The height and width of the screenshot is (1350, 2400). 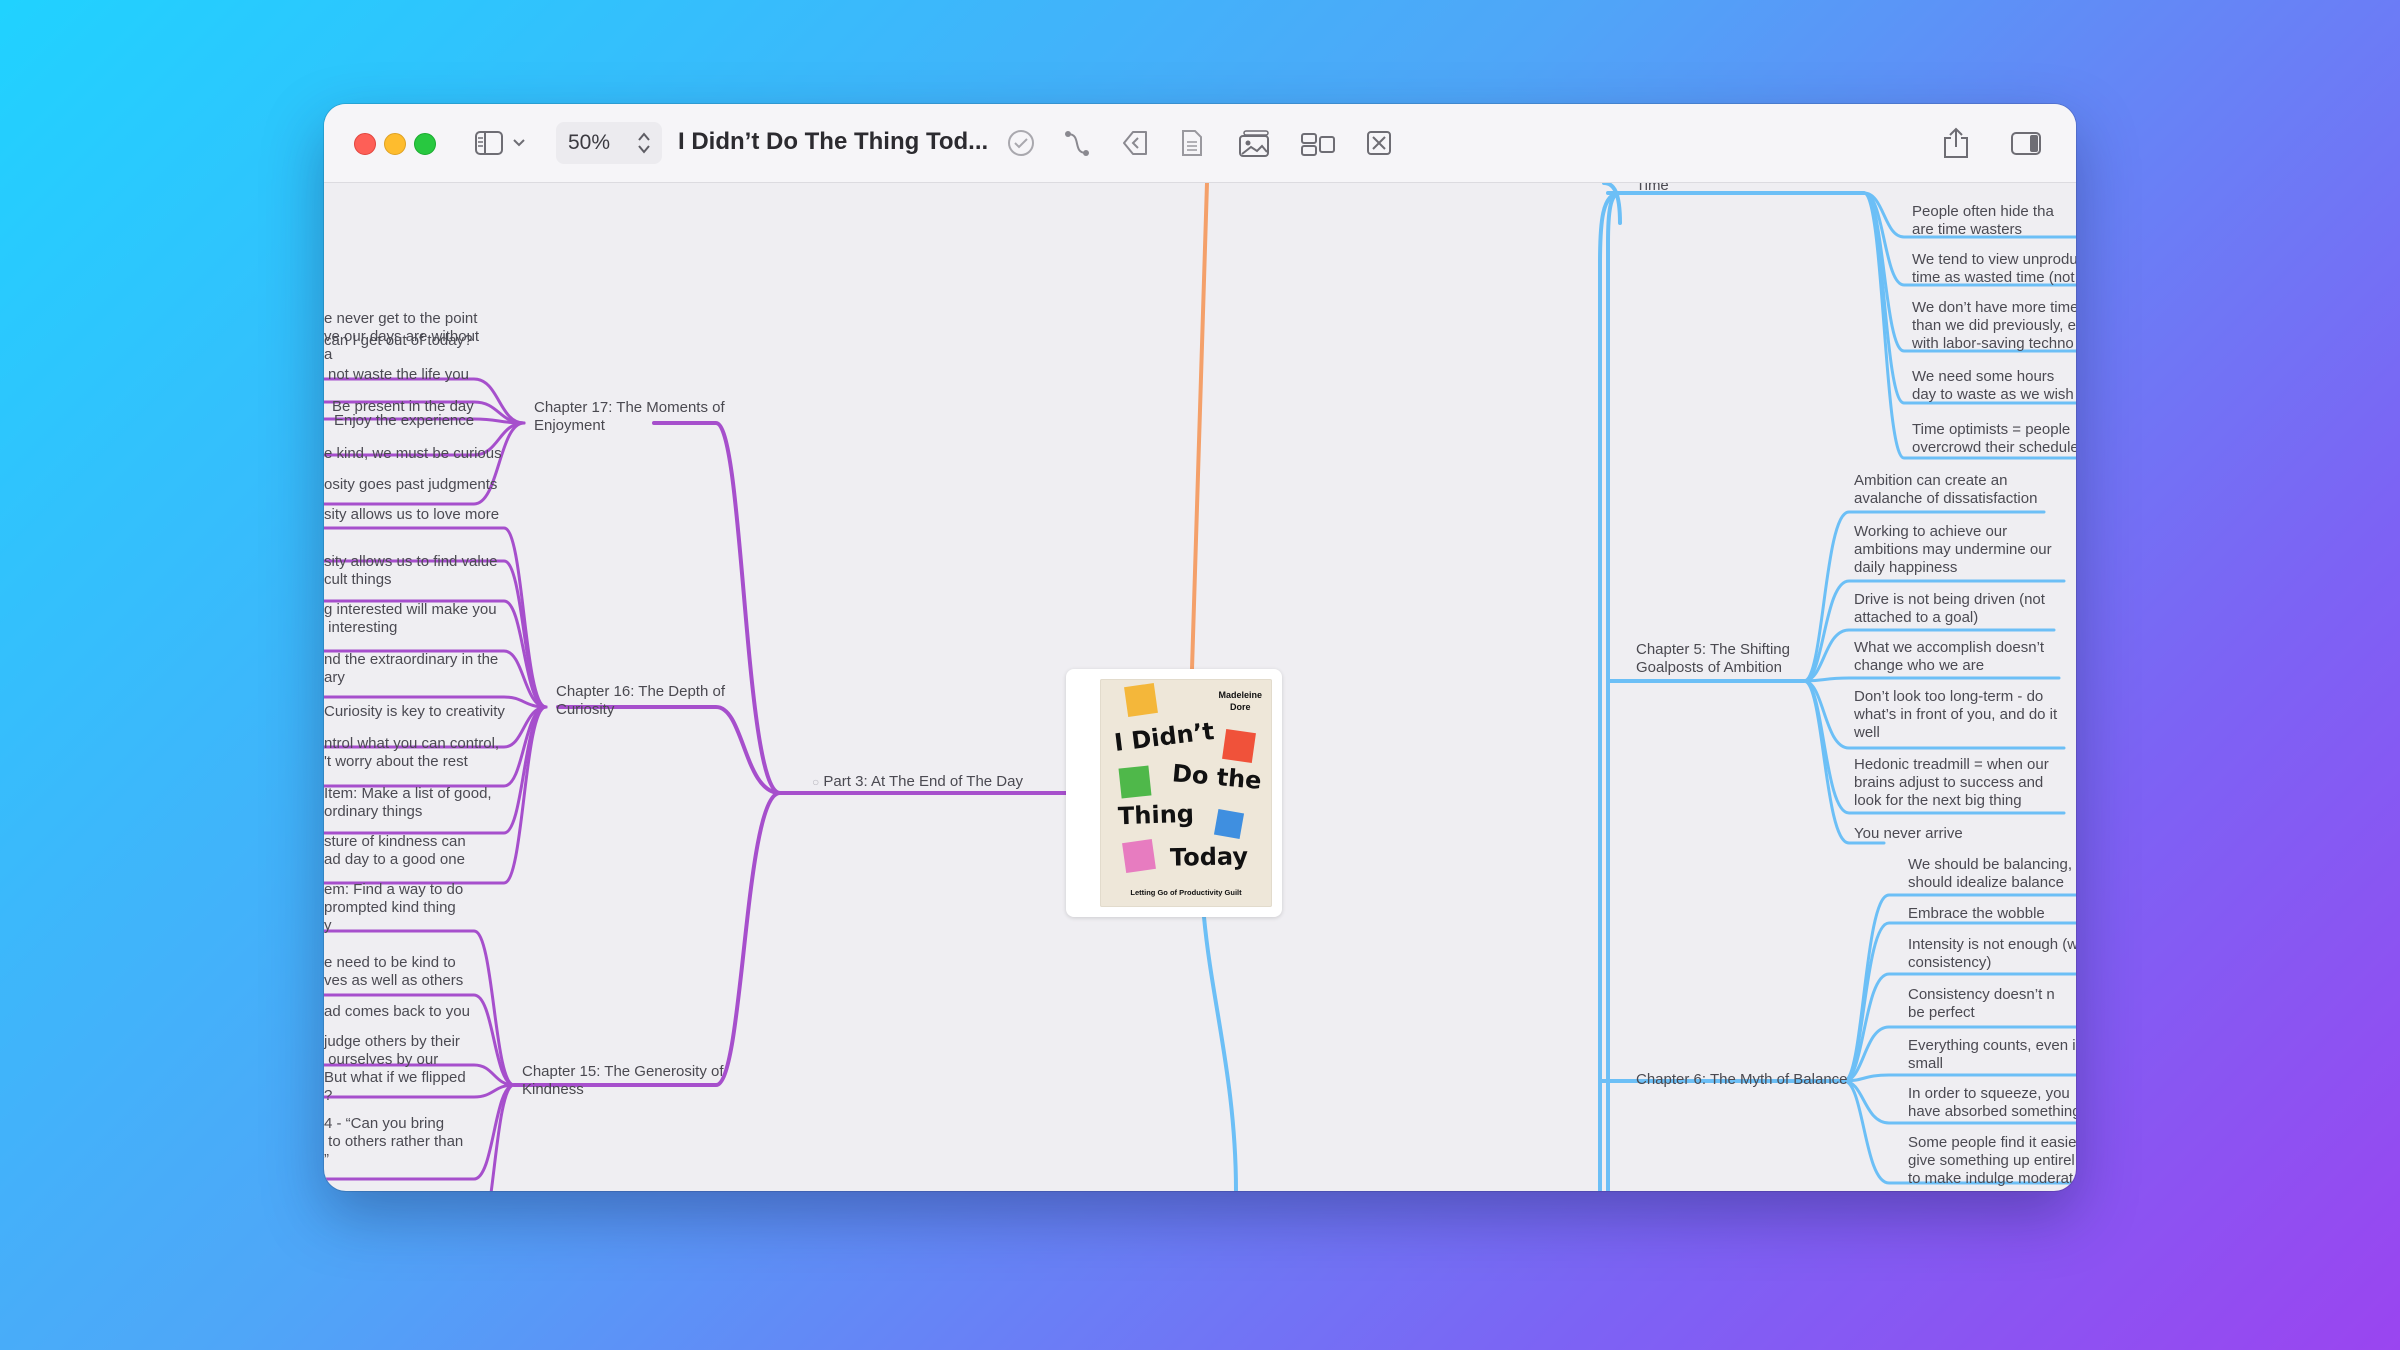 What do you see at coordinates (398, 341) in the screenshot?
I see `list-item: can I get out of today?` at bounding box center [398, 341].